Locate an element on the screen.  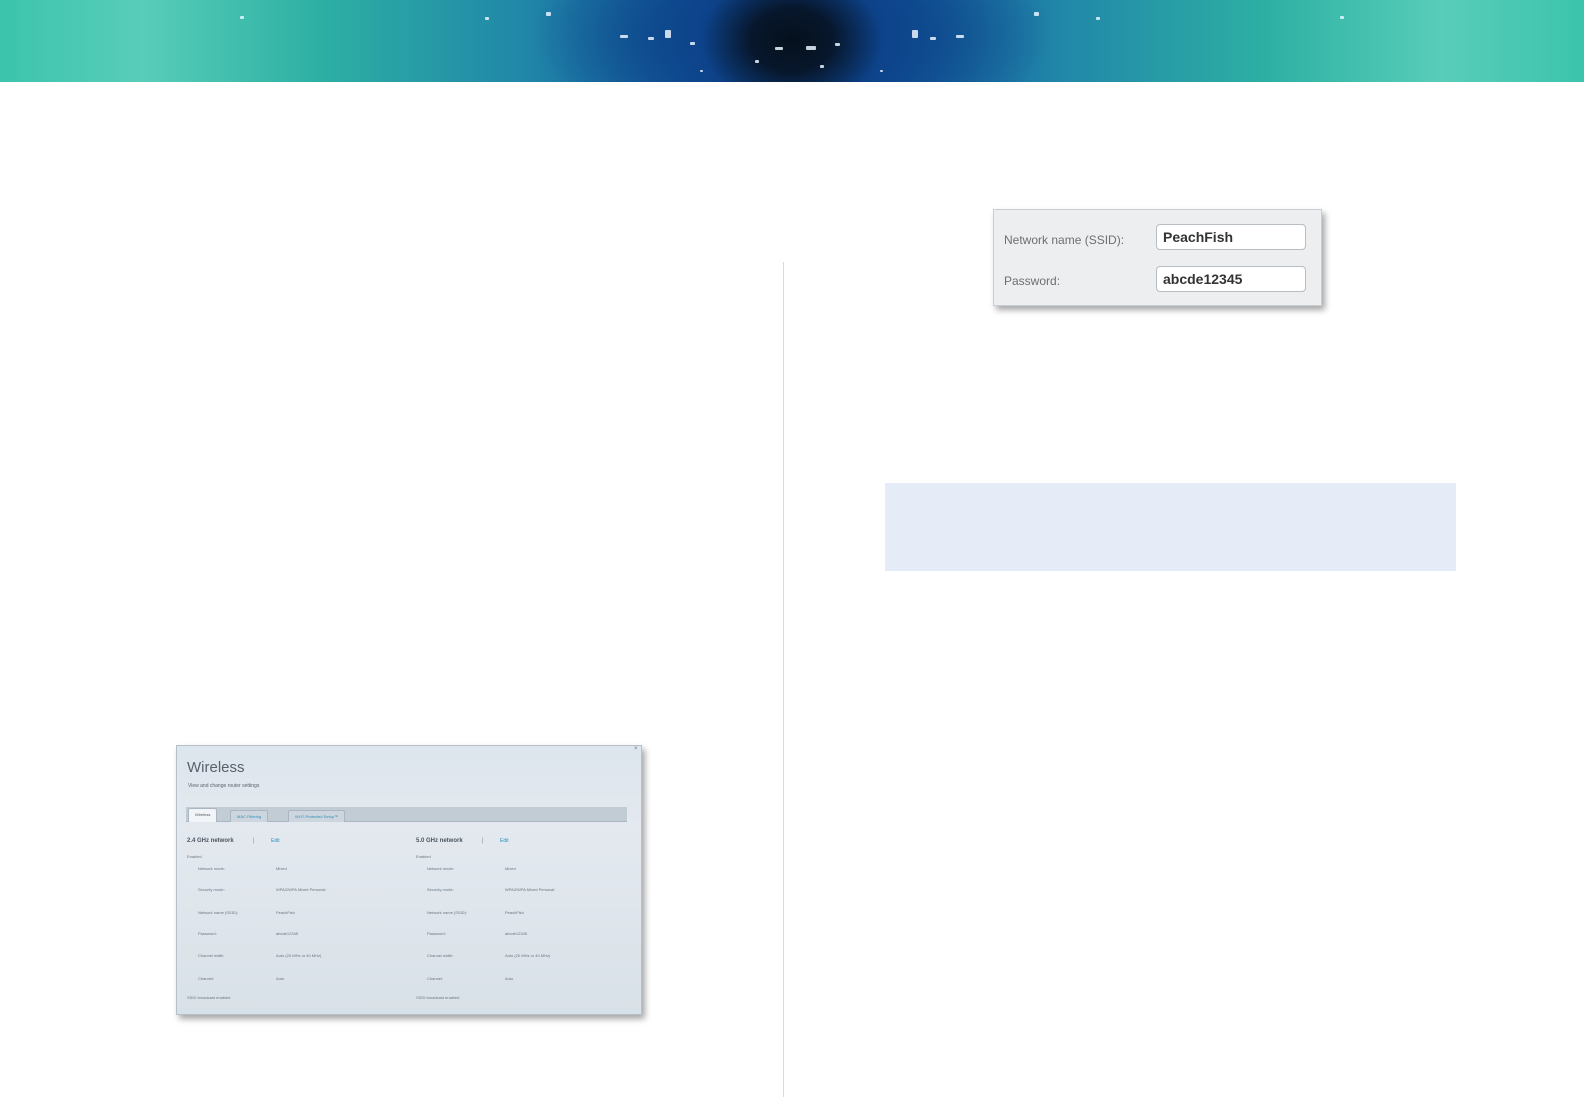
close-icon: × is located at coordinates (636, 749).